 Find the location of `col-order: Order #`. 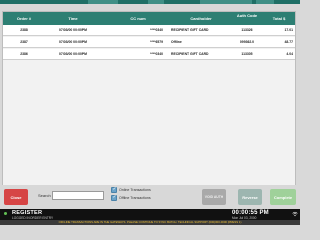

col-order: Order # is located at coordinates (24, 18).